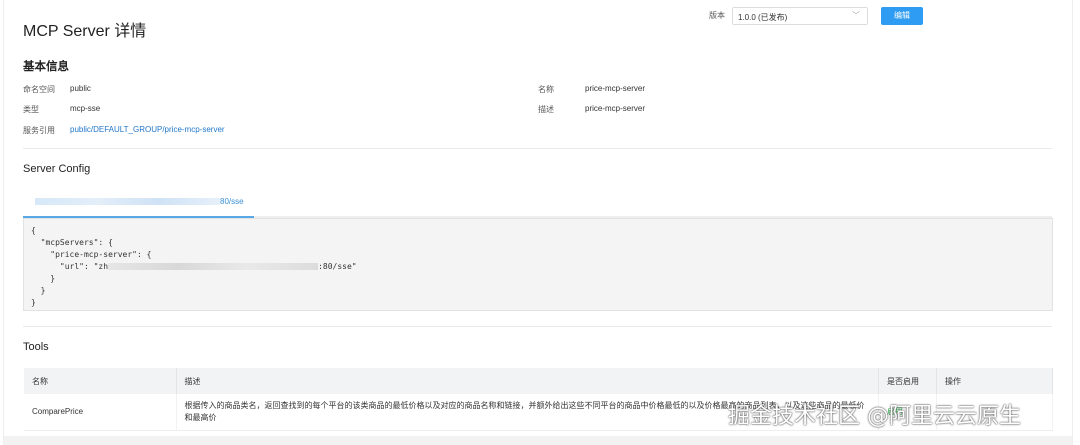 The height and width of the screenshot is (445, 1080). I want to click on desc-label: 描述, so click(546, 109).